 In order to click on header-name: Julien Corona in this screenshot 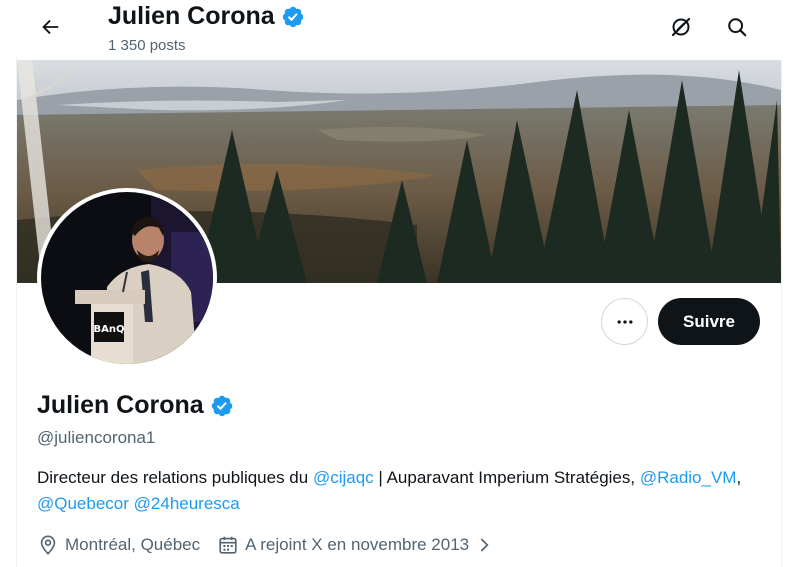, I will do `click(191, 16)`.